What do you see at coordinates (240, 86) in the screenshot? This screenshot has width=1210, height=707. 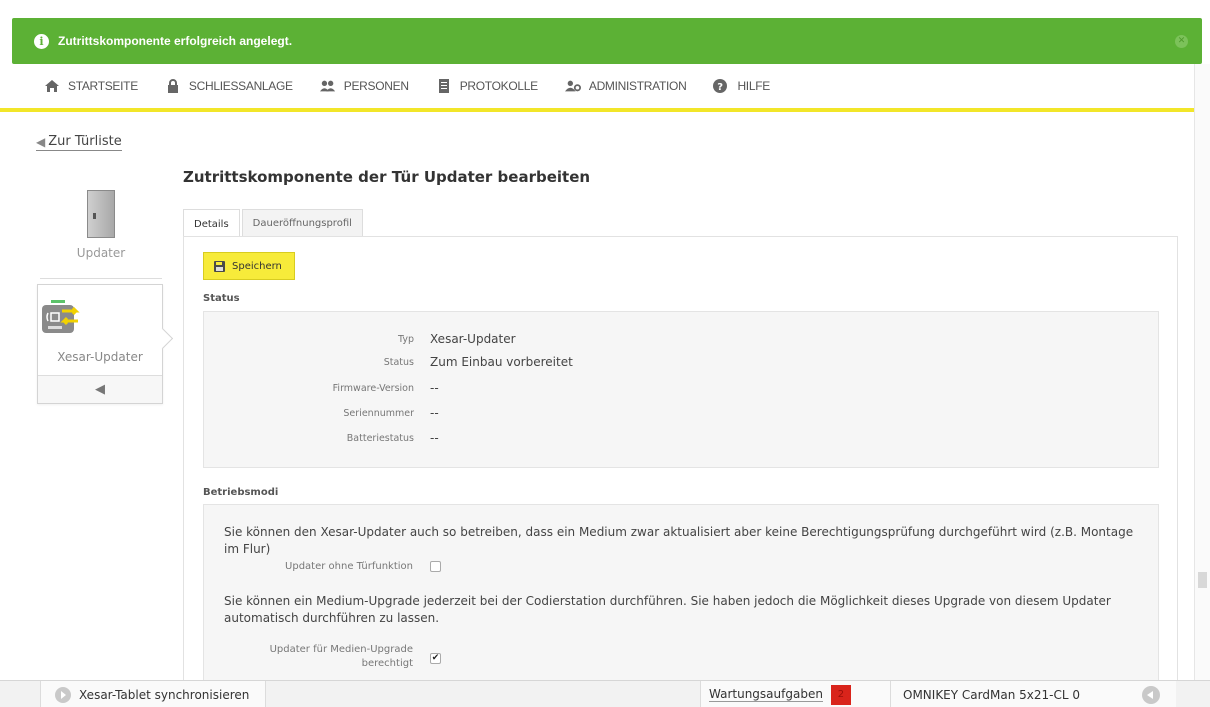 I see `nav-label: SCHLIESSANLAGE` at bounding box center [240, 86].